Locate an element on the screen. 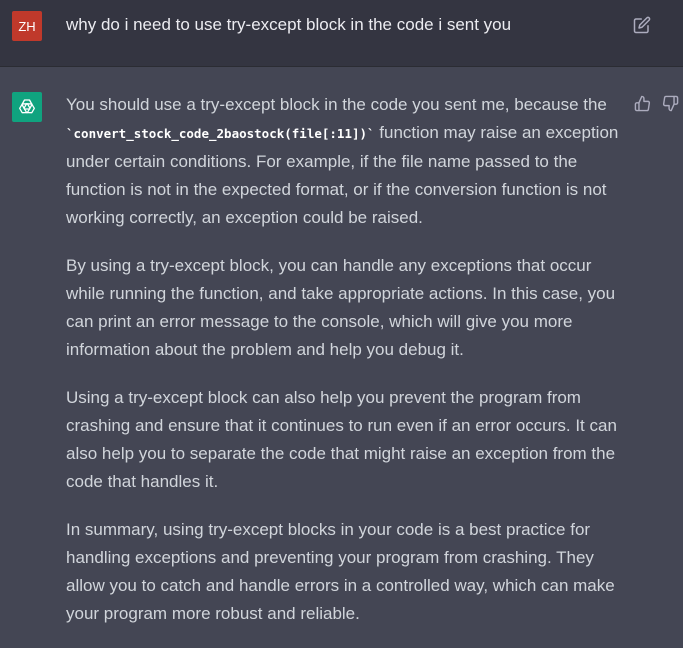 The height and width of the screenshot is (648, 683). assistant-avatar is located at coordinates (27, 107).